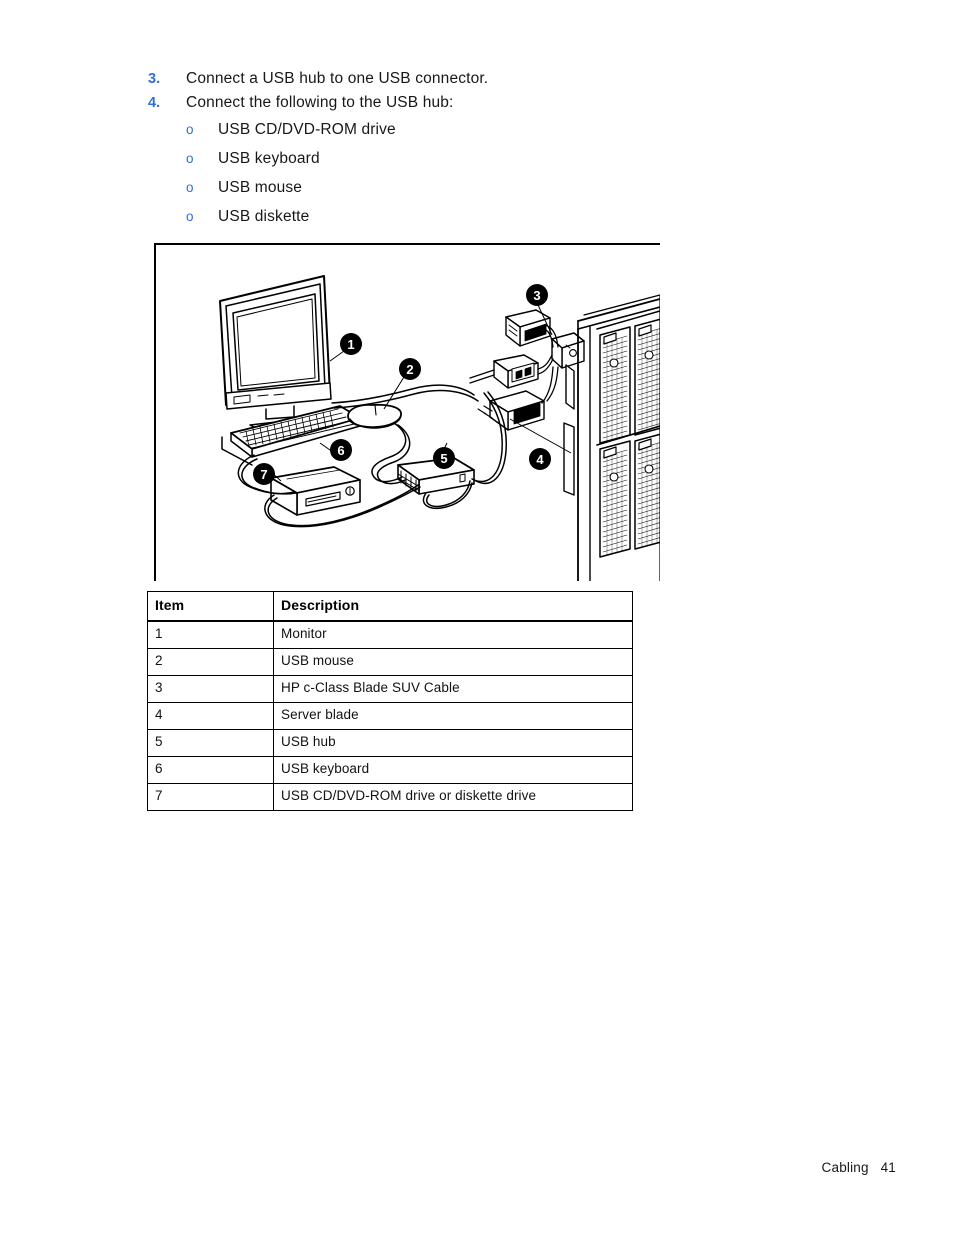  What do you see at coordinates (453, 770) in the screenshot?
I see `cell-description: USB keyboard` at bounding box center [453, 770].